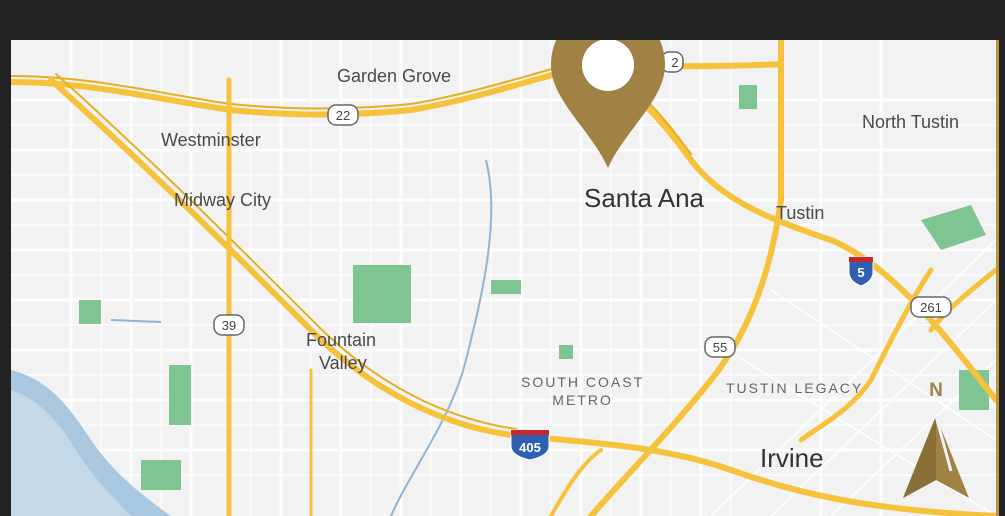  I want to click on right-frame, so click(1001, 258).